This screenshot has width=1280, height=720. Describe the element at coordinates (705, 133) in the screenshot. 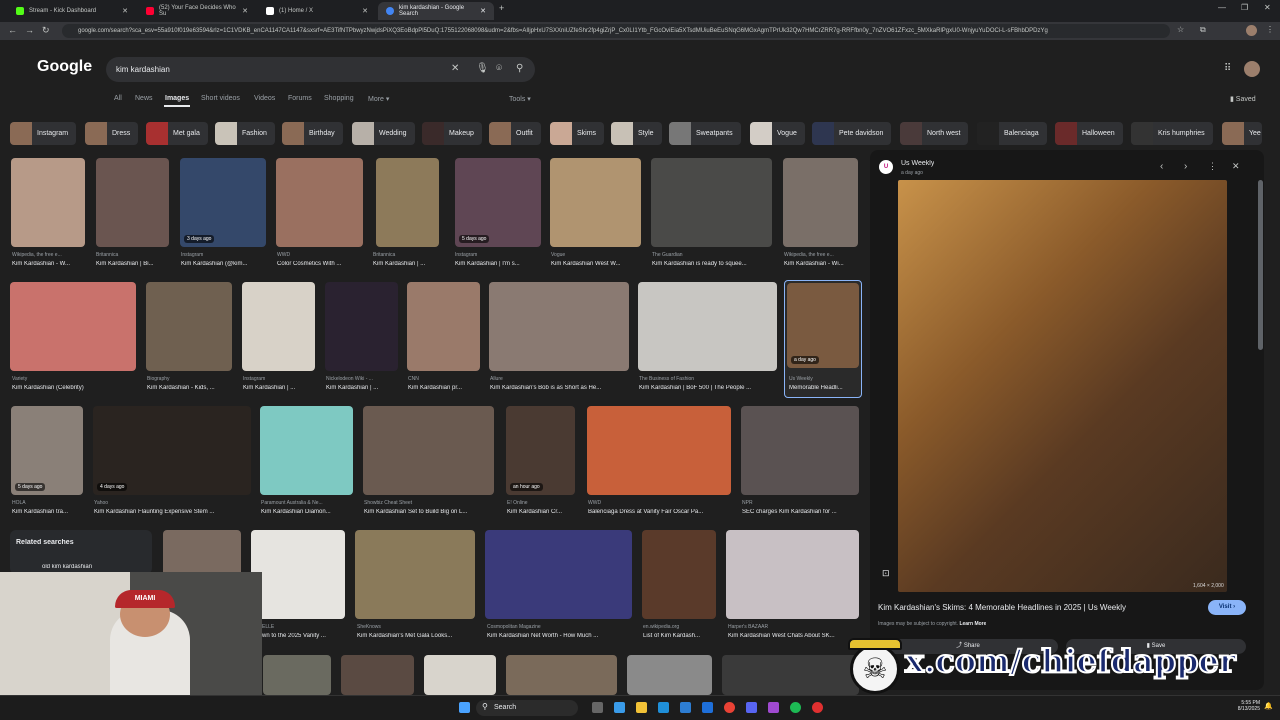

I see `chip: Sweatpants` at that location.